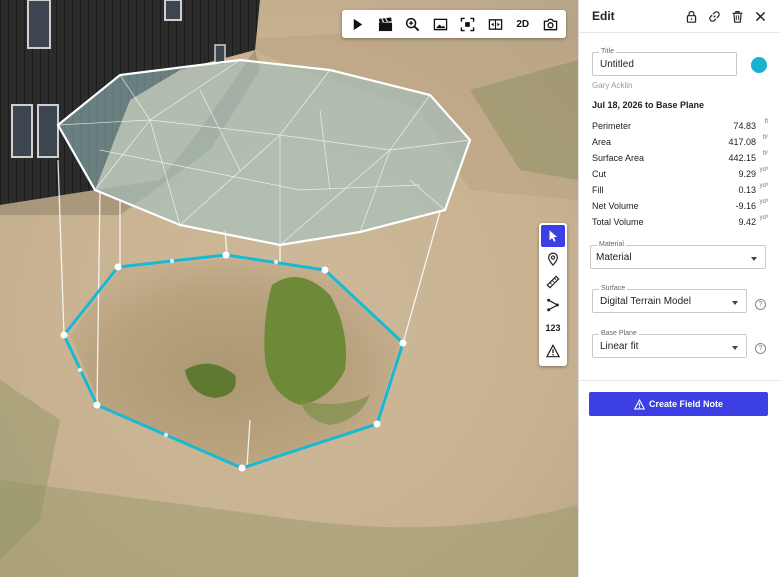  I want to click on image-view-button, so click(440, 24).